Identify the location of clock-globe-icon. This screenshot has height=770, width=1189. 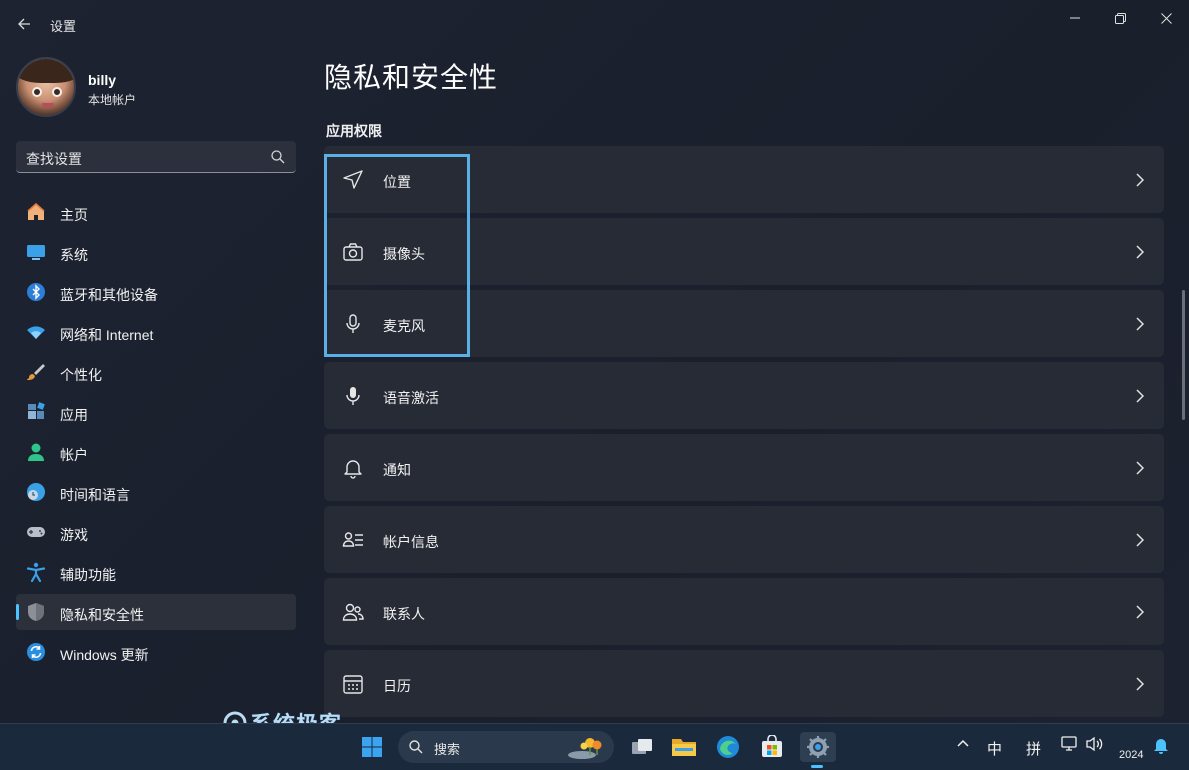
(36, 492).